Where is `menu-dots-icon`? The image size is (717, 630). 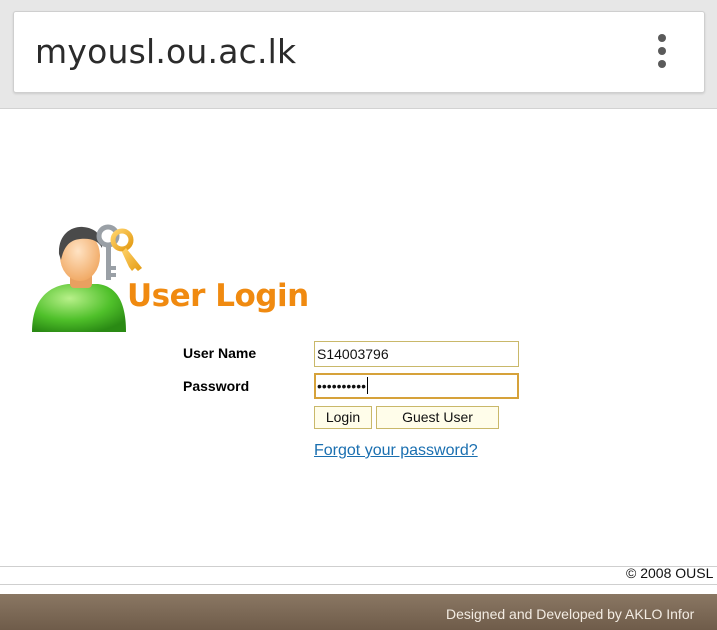 menu-dots-icon is located at coordinates (662, 52).